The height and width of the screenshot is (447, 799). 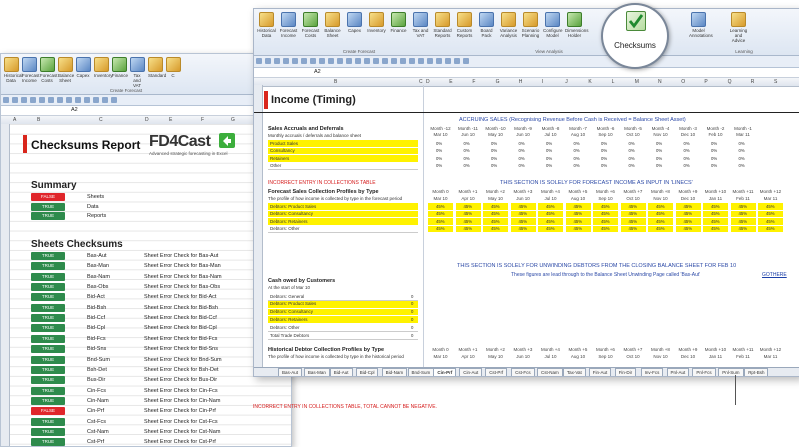 I want to click on checksums-icon, so click(x=636, y=21).